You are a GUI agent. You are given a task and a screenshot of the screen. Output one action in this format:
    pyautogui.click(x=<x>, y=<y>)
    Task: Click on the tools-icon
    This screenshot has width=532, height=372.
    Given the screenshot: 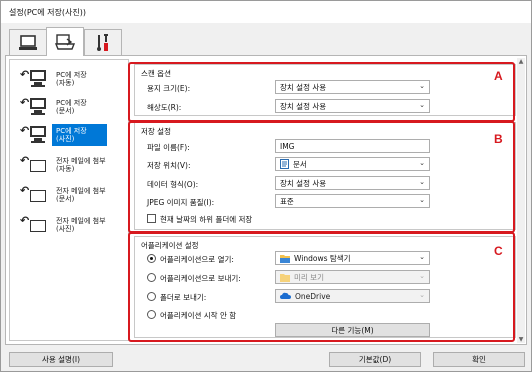 What is the action you would take?
    pyautogui.click(x=102, y=42)
    